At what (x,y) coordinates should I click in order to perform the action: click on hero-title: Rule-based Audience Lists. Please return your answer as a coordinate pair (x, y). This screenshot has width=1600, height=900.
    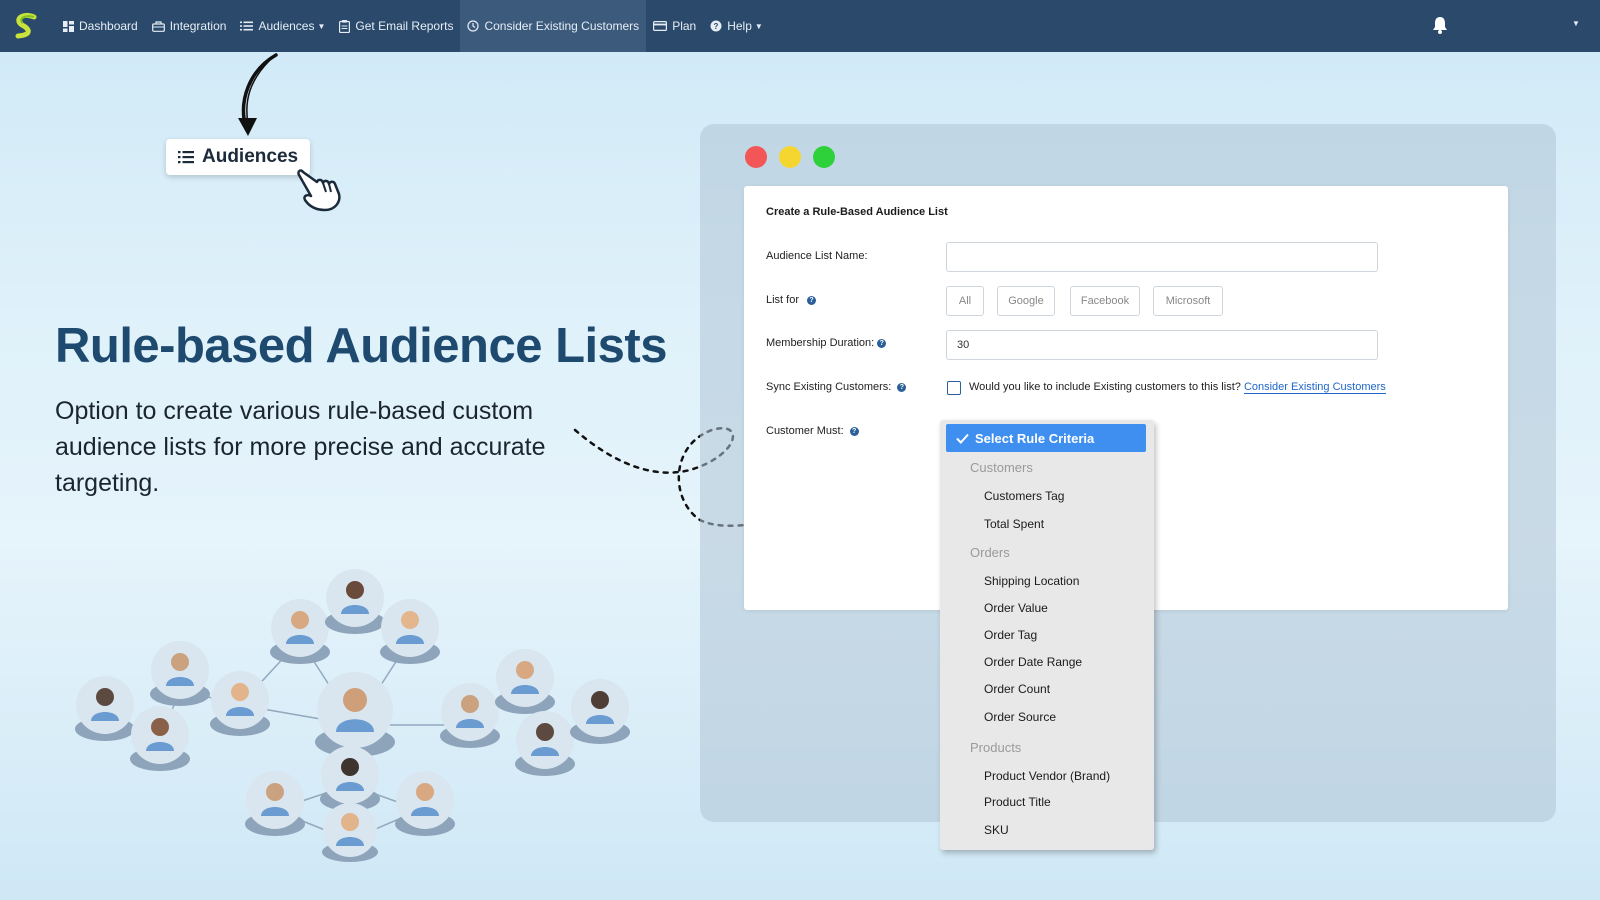
    Looking at the image, I should click on (361, 346).